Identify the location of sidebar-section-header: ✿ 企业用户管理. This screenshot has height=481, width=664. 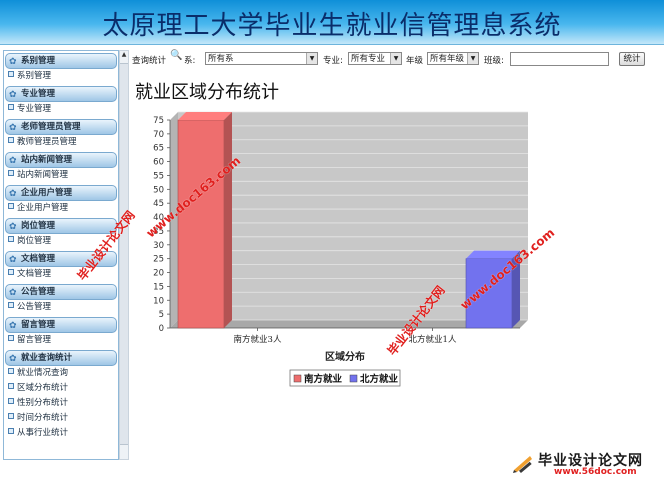
(61, 193).